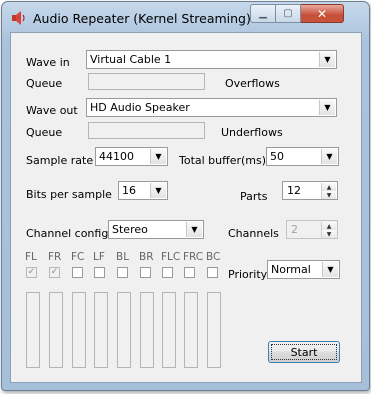  Describe the element at coordinates (130, 229) in the screenshot. I see `channel-config-value: Stereo` at that location.